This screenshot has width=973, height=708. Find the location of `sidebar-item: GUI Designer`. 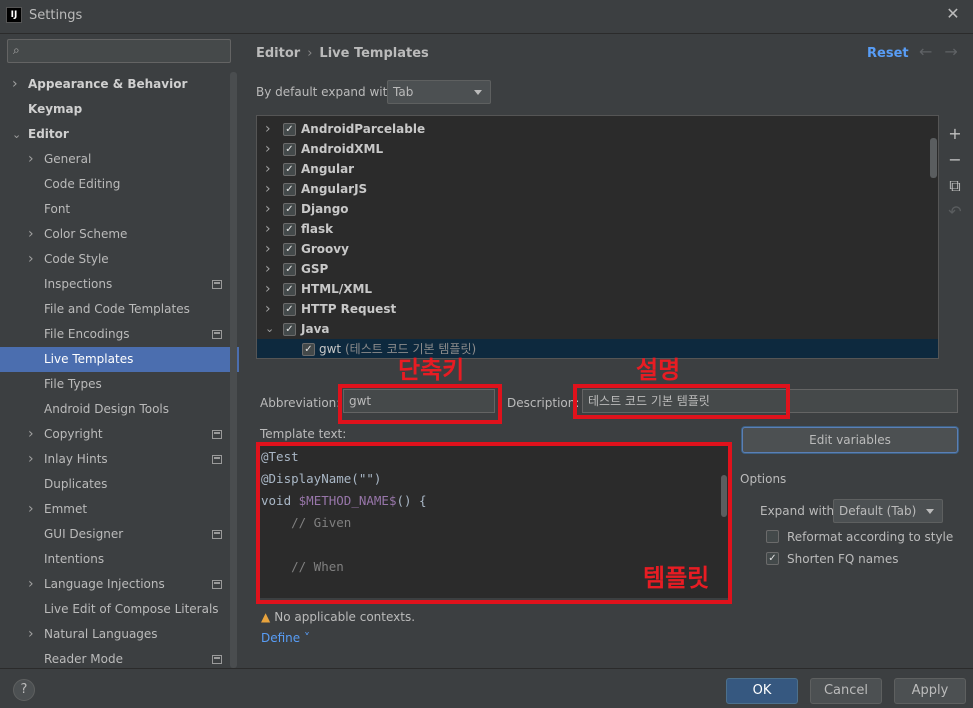

sidebar-item: GUI Designer is located at coordinates (115, 534).